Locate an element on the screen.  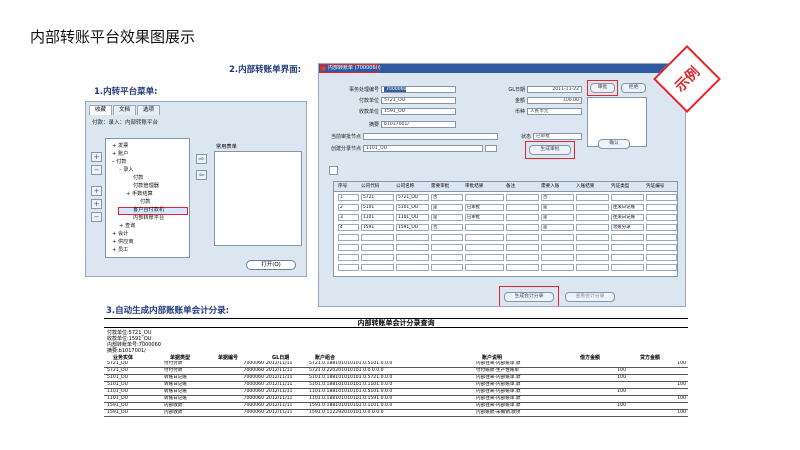
entry-node-field: 1101_OU is located at coordinates (423, 148).